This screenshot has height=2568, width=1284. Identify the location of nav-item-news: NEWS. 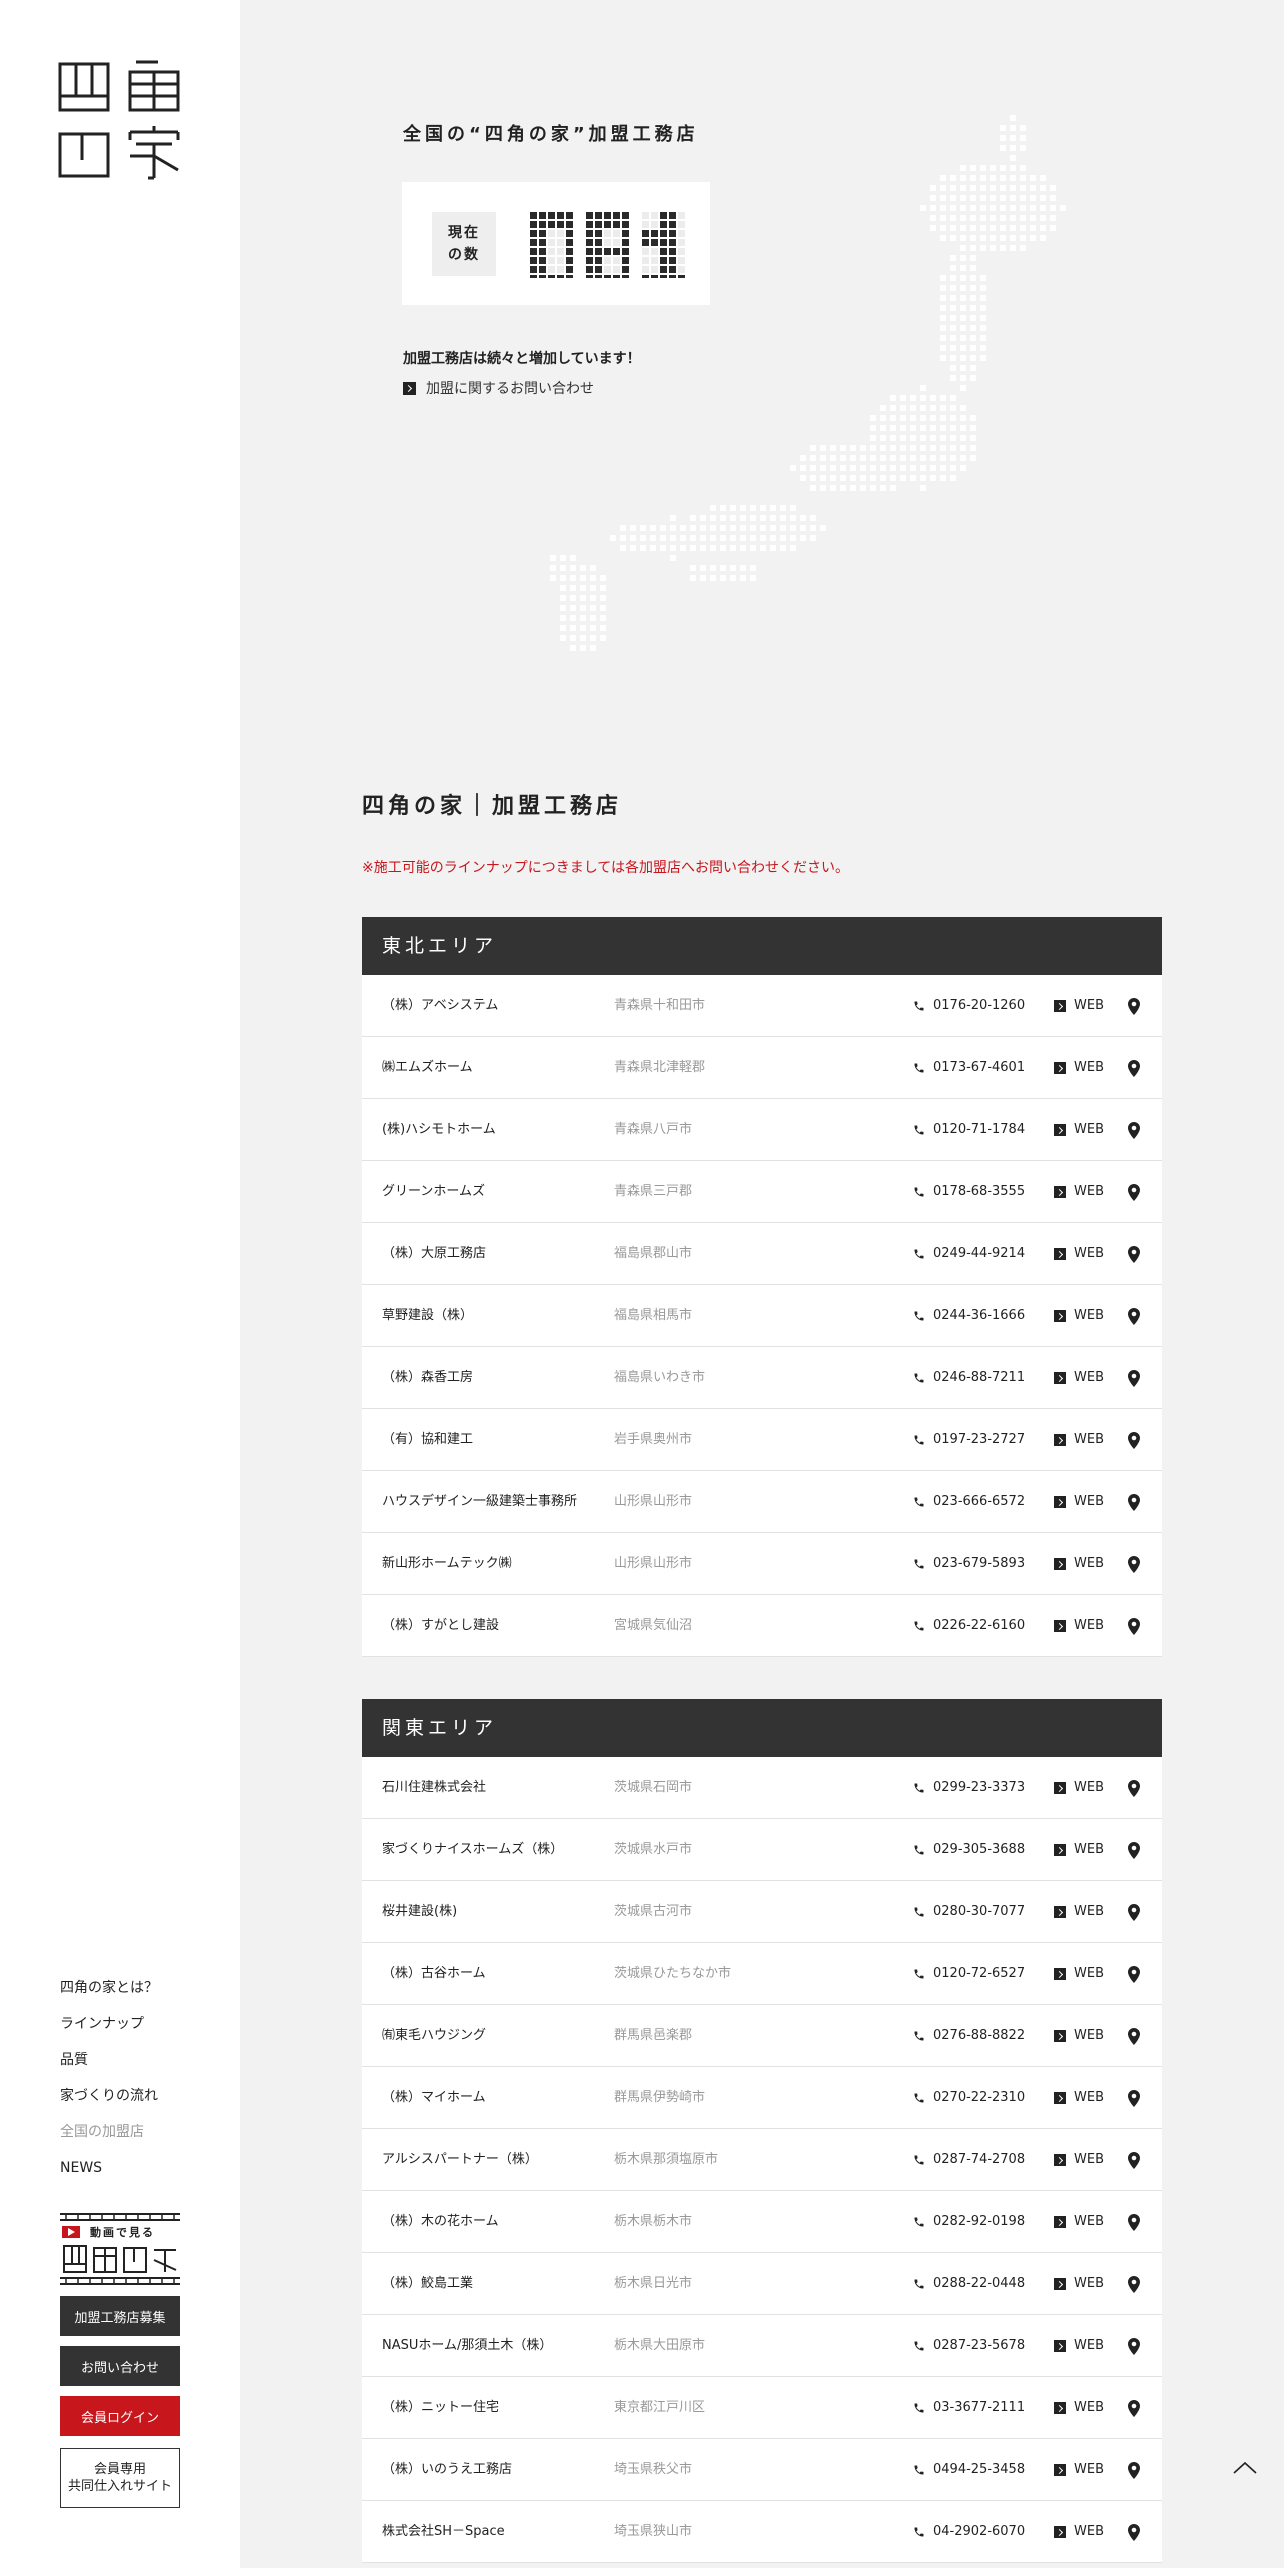
(109, 2168).